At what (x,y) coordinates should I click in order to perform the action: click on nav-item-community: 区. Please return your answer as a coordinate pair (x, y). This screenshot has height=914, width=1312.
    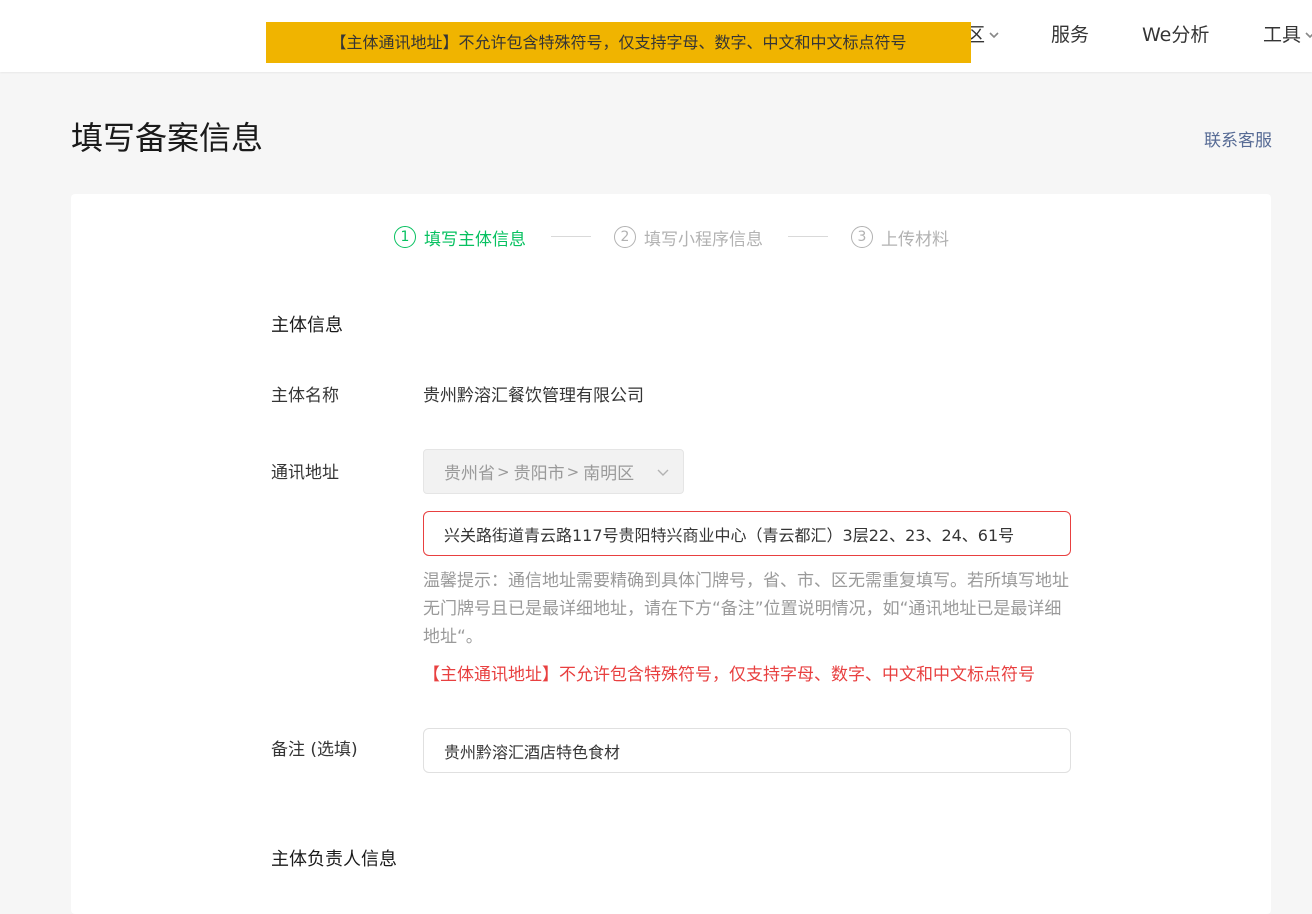
    Looking at the image, I should click on (983, 35).